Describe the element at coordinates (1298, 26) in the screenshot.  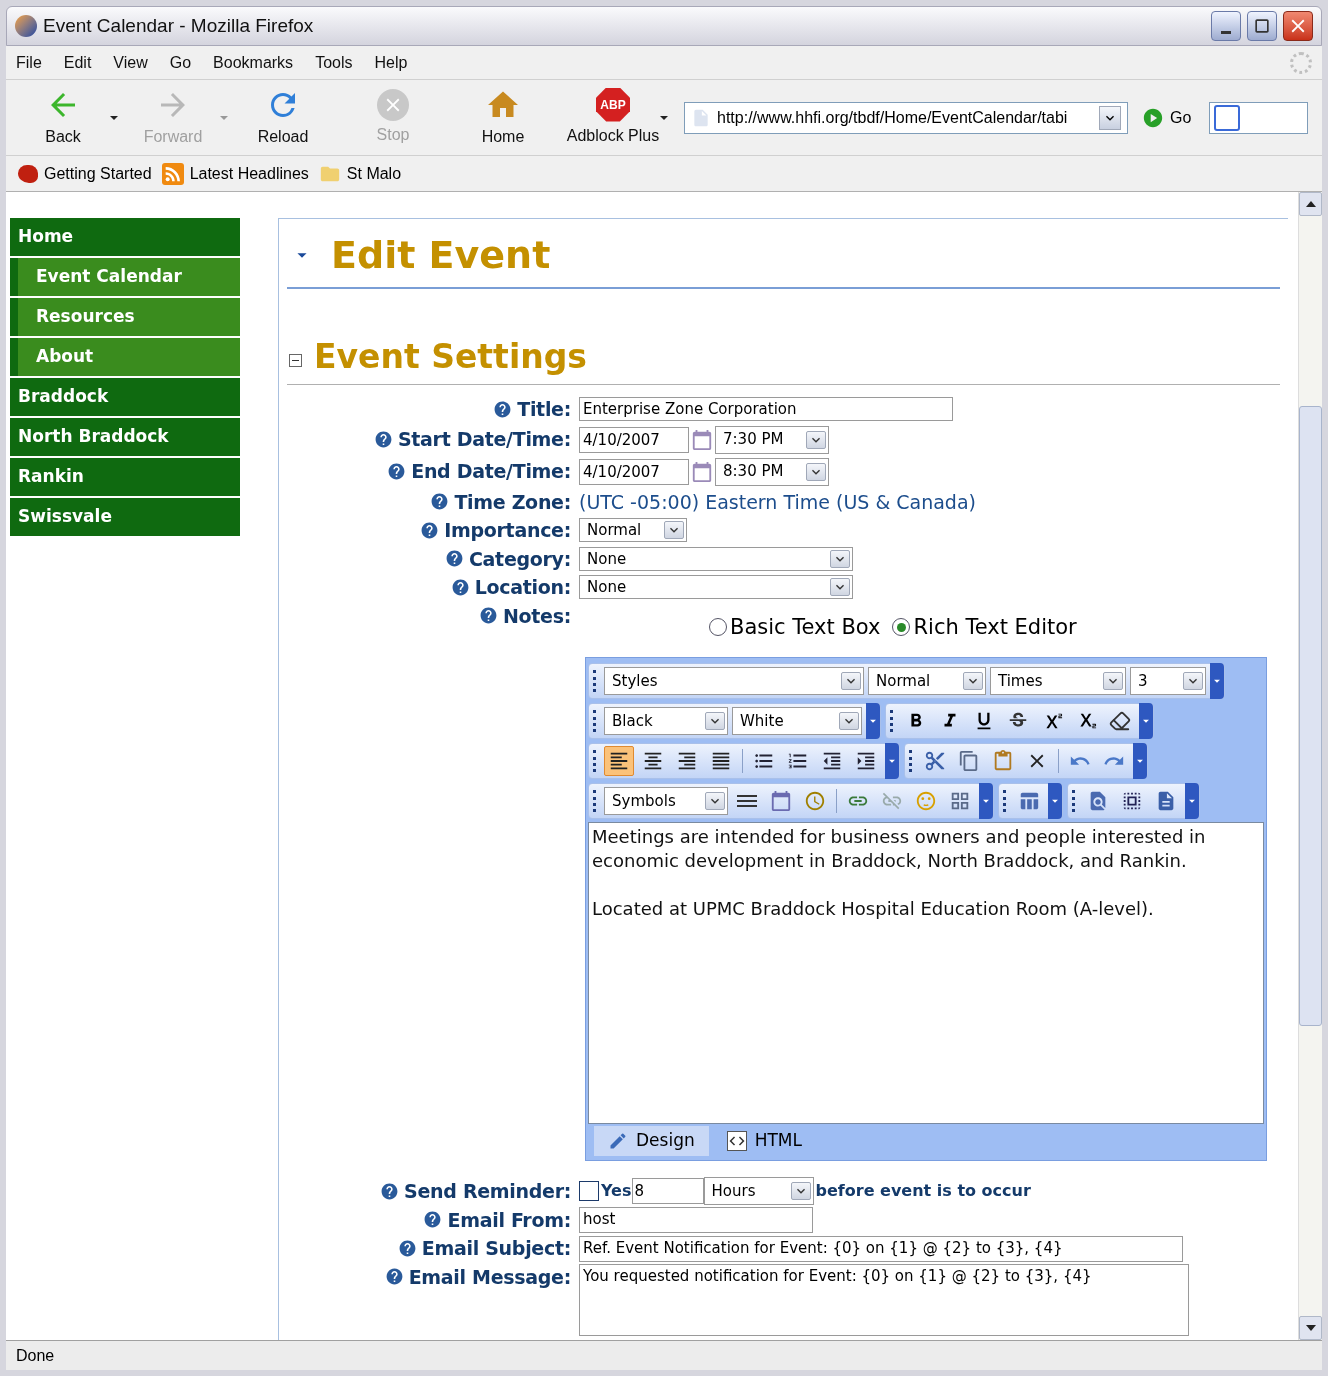
I see `close-button` at that location.